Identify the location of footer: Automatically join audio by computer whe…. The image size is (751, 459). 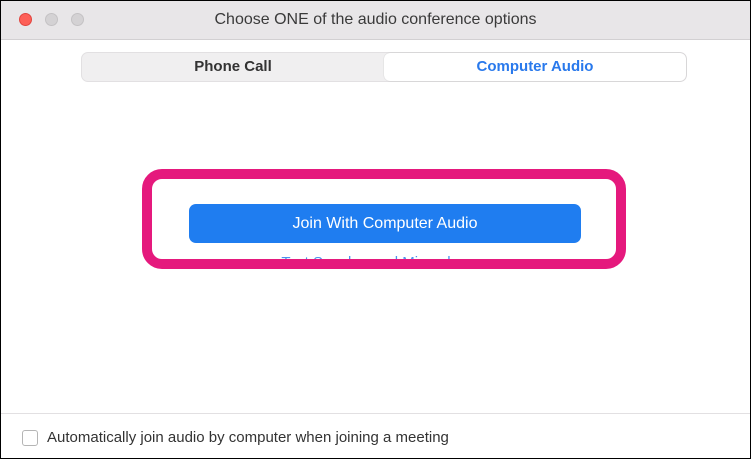
(375, 436).